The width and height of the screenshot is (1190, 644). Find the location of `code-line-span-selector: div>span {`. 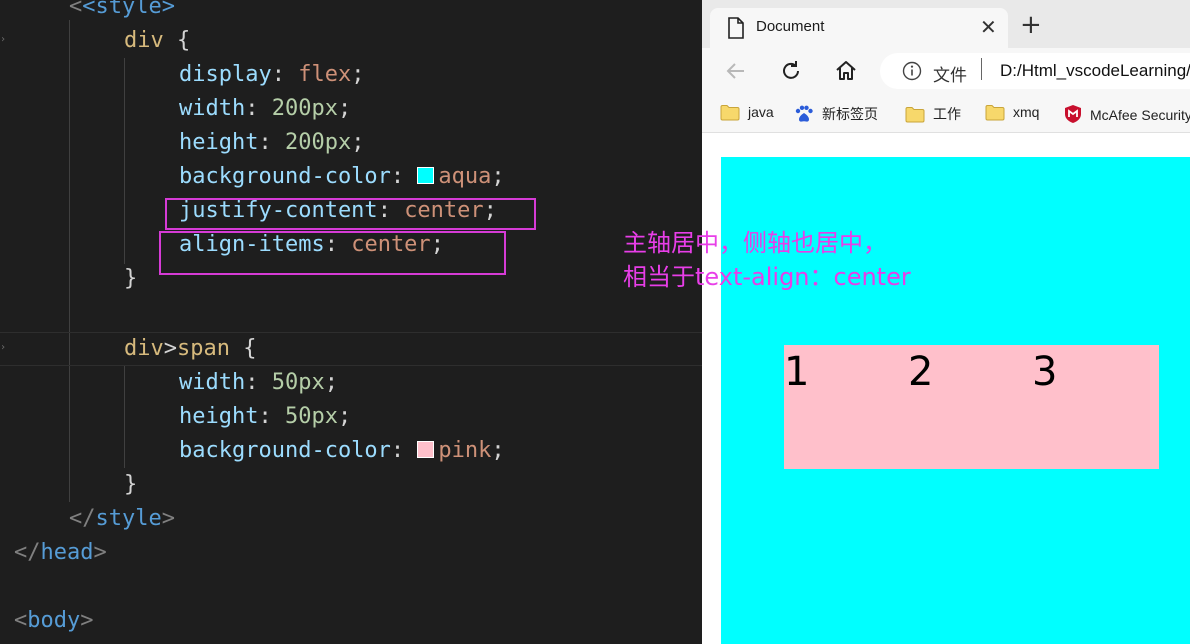

code-line-span-selector: div>span { is located at coordinates (190, 348).